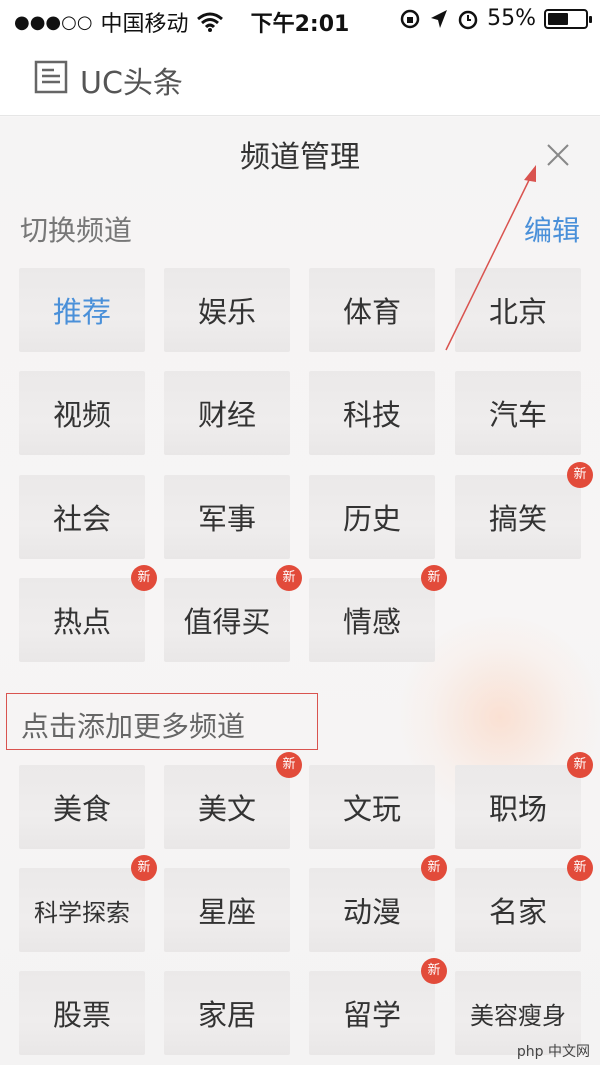 The height and width of the screenshot is (1065, 600). Describe the element at coordinates (81, 622) in the screenshot. I see `channel-label: 热点` at that location.